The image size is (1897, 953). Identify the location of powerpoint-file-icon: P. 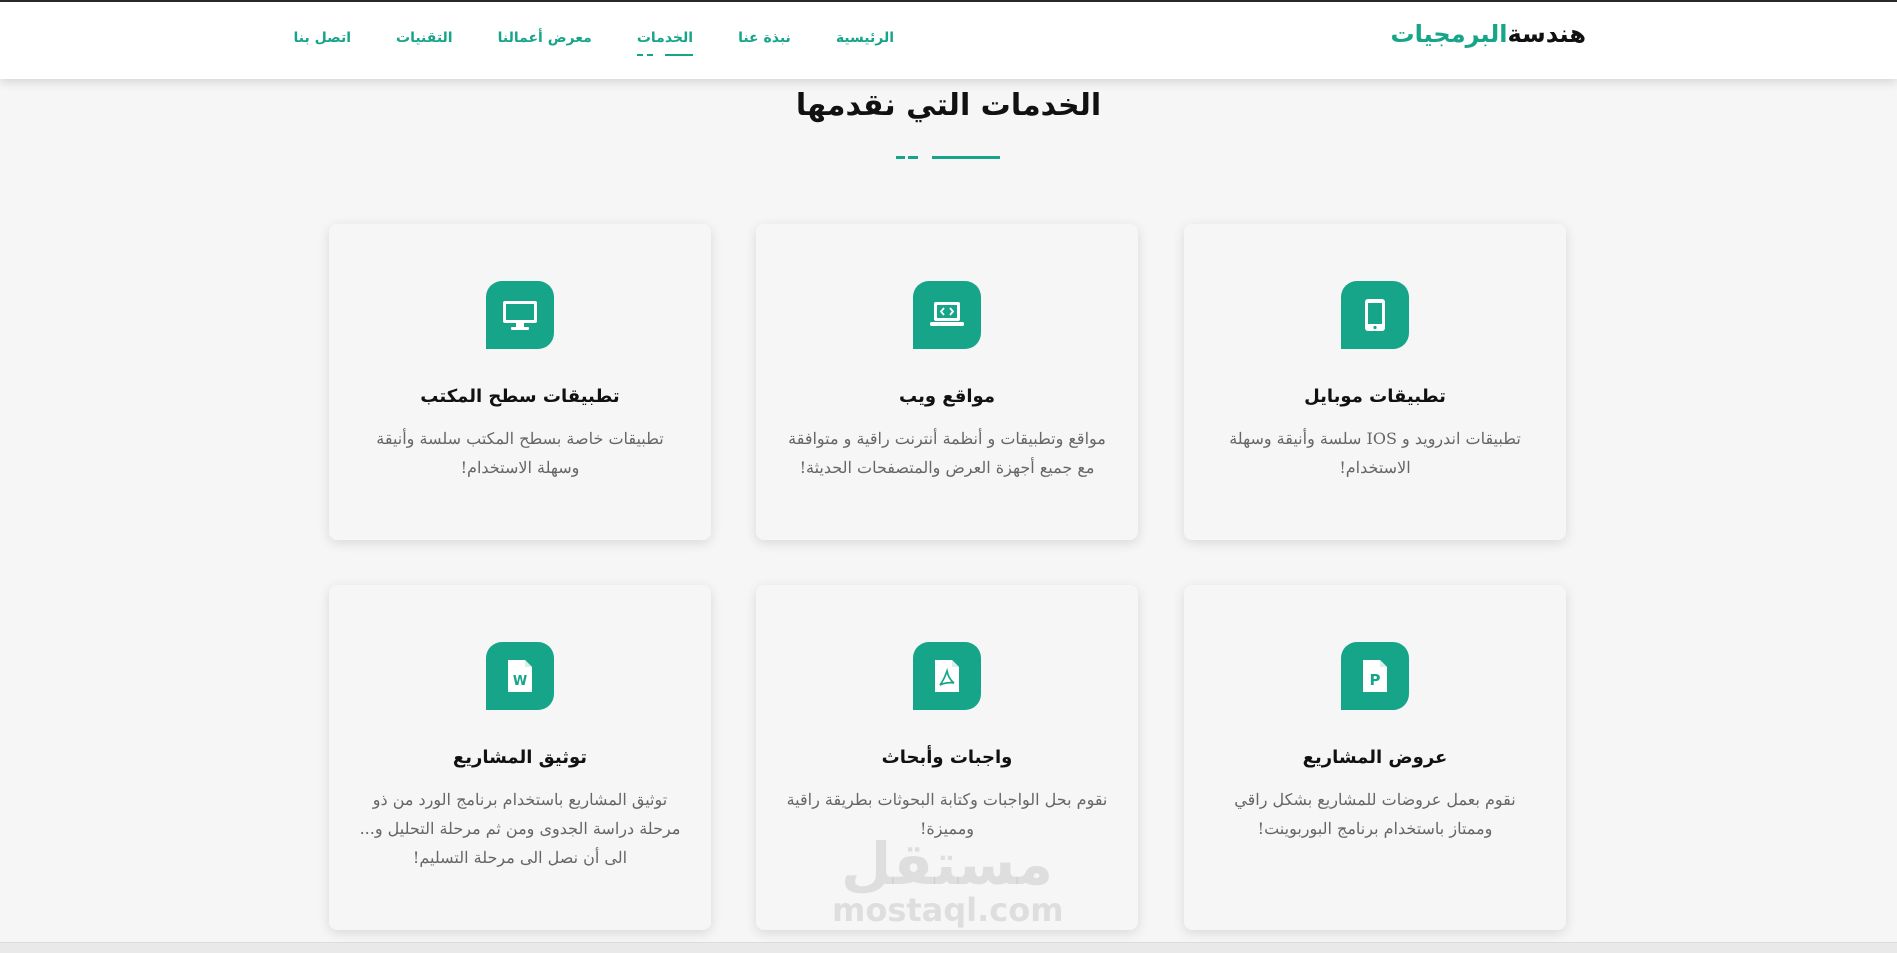
(1375, 676).